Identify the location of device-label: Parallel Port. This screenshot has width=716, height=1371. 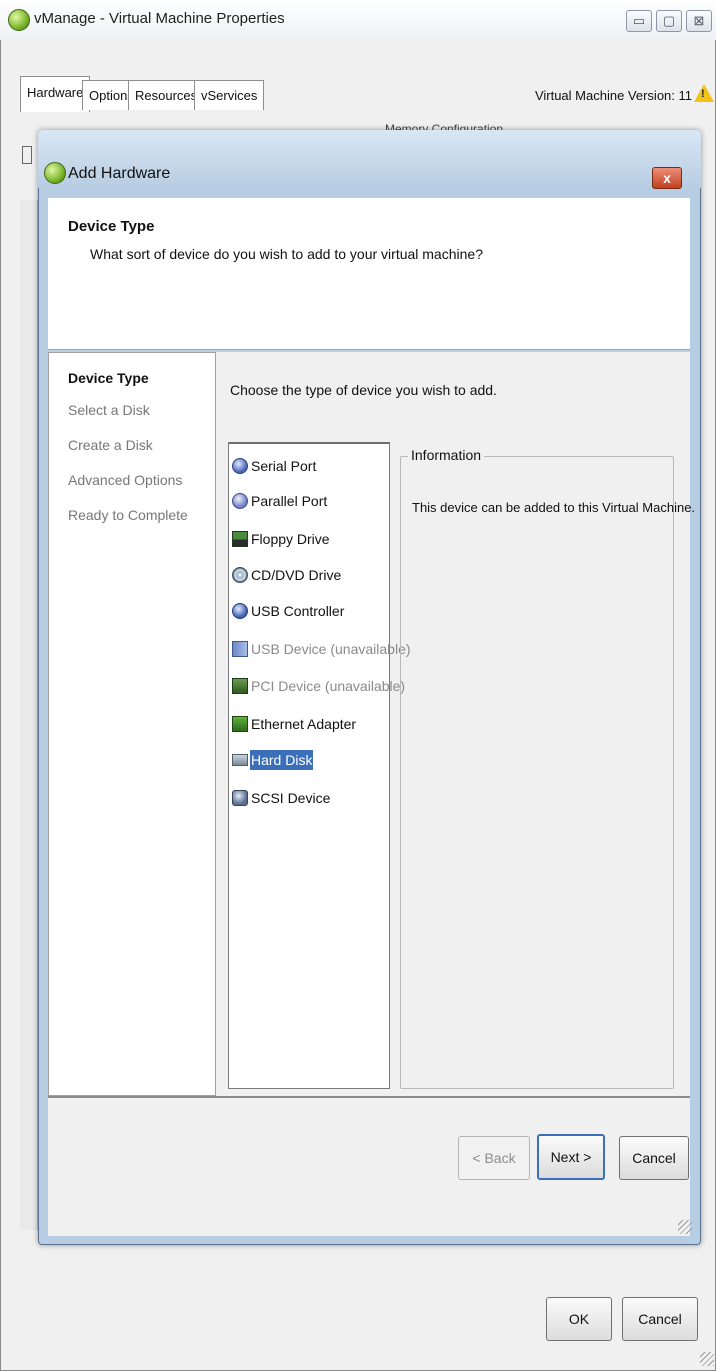
(289, 501).